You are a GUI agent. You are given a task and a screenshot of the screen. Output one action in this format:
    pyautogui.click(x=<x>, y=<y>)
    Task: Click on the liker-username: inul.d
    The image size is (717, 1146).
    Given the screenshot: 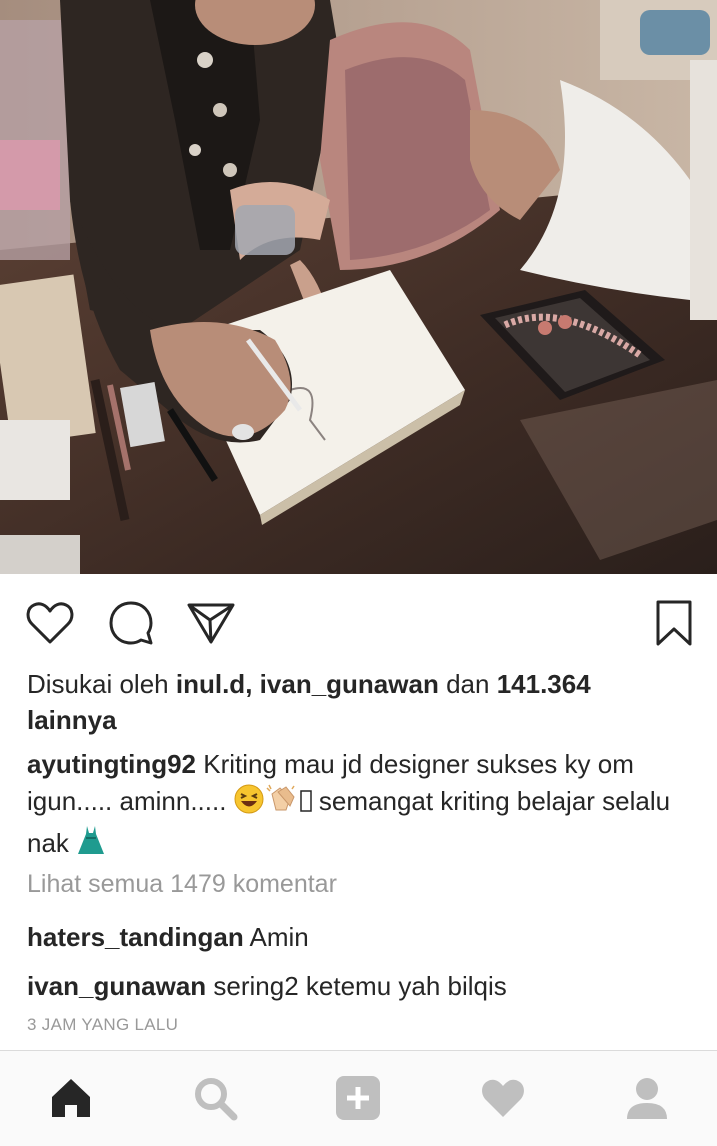 What is the action you would take?
    pyautogui.click(x=210, y=684)
    